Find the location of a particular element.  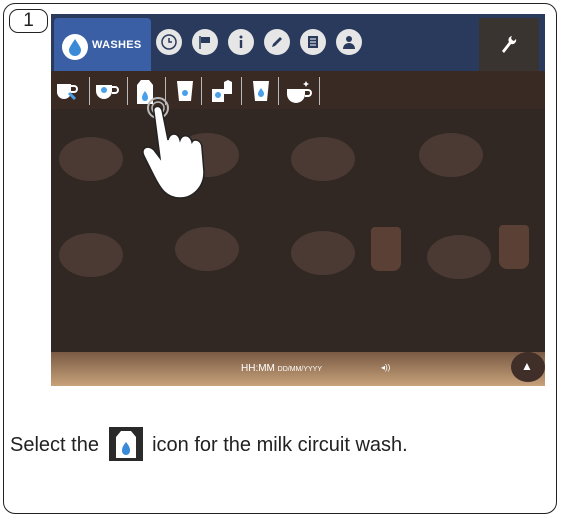

user-icon is located at coordinates (349, 42).